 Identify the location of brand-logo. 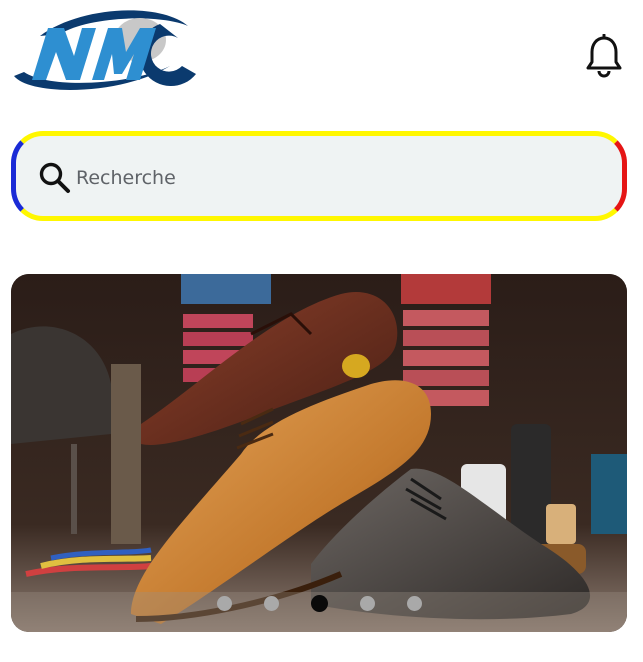
(106, 52).